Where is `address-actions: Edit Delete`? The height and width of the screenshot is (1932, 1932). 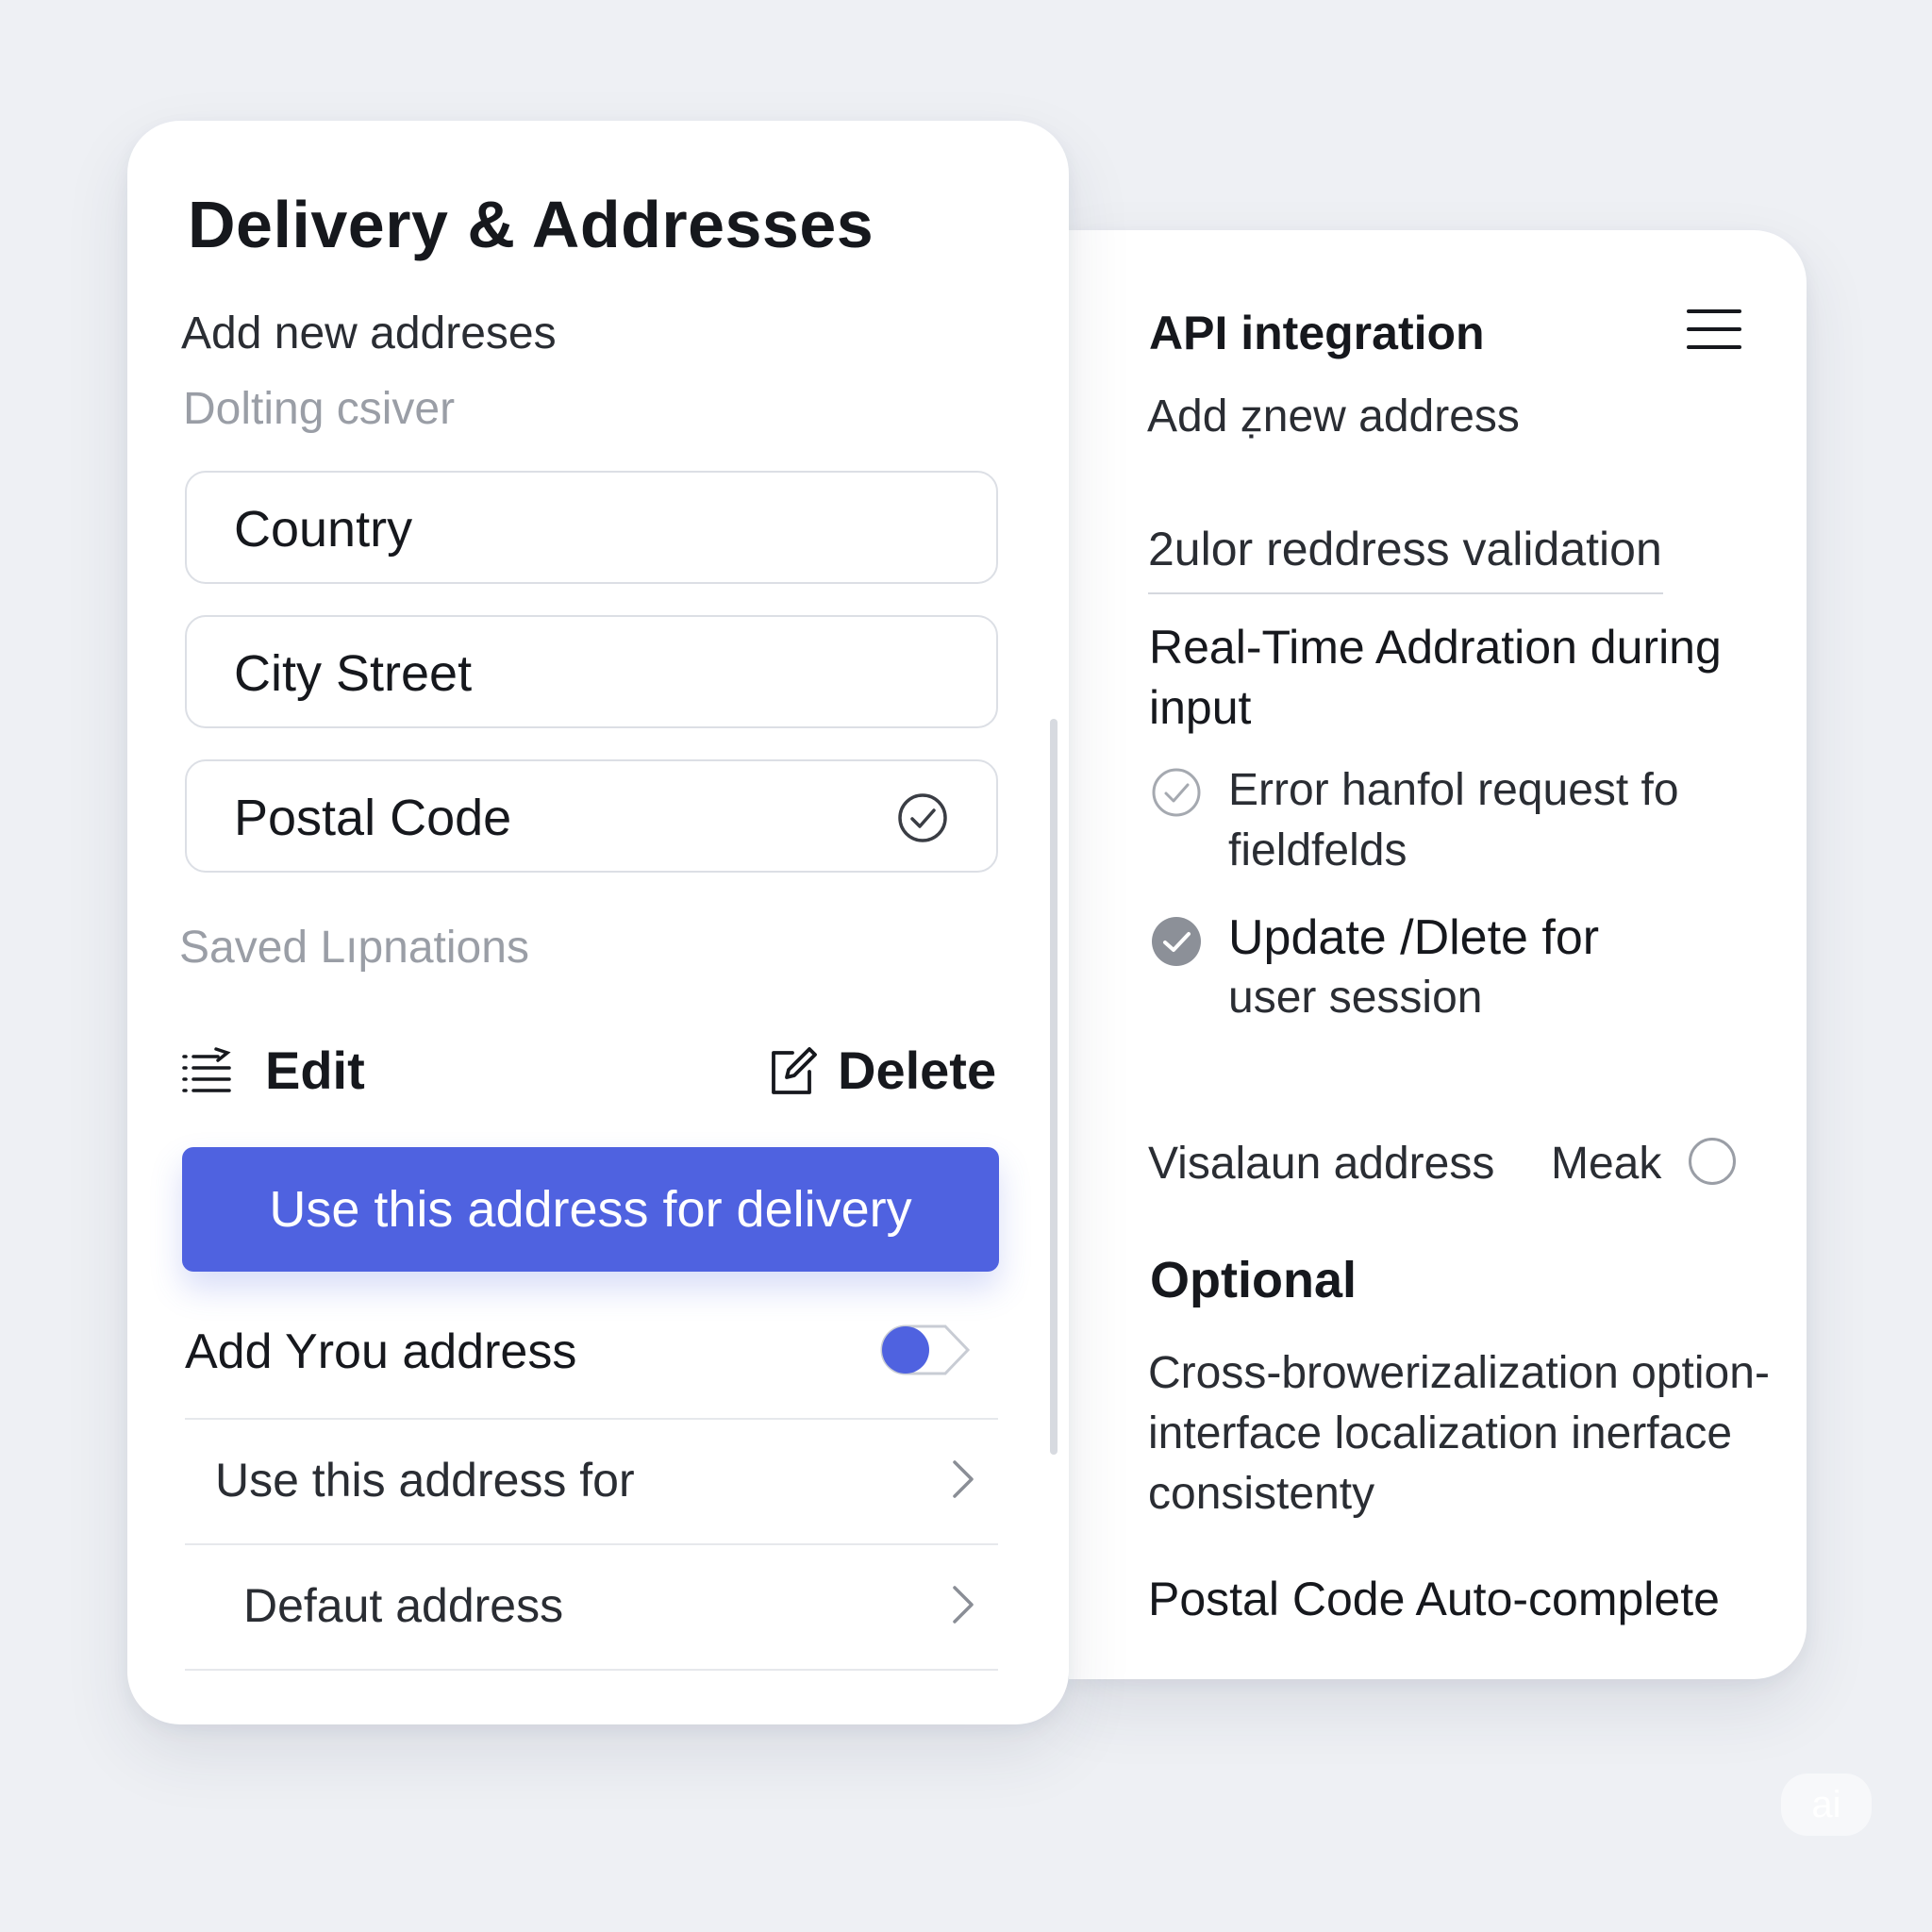
address-actions: Edit Delete is located at coordinates (594, 1071).